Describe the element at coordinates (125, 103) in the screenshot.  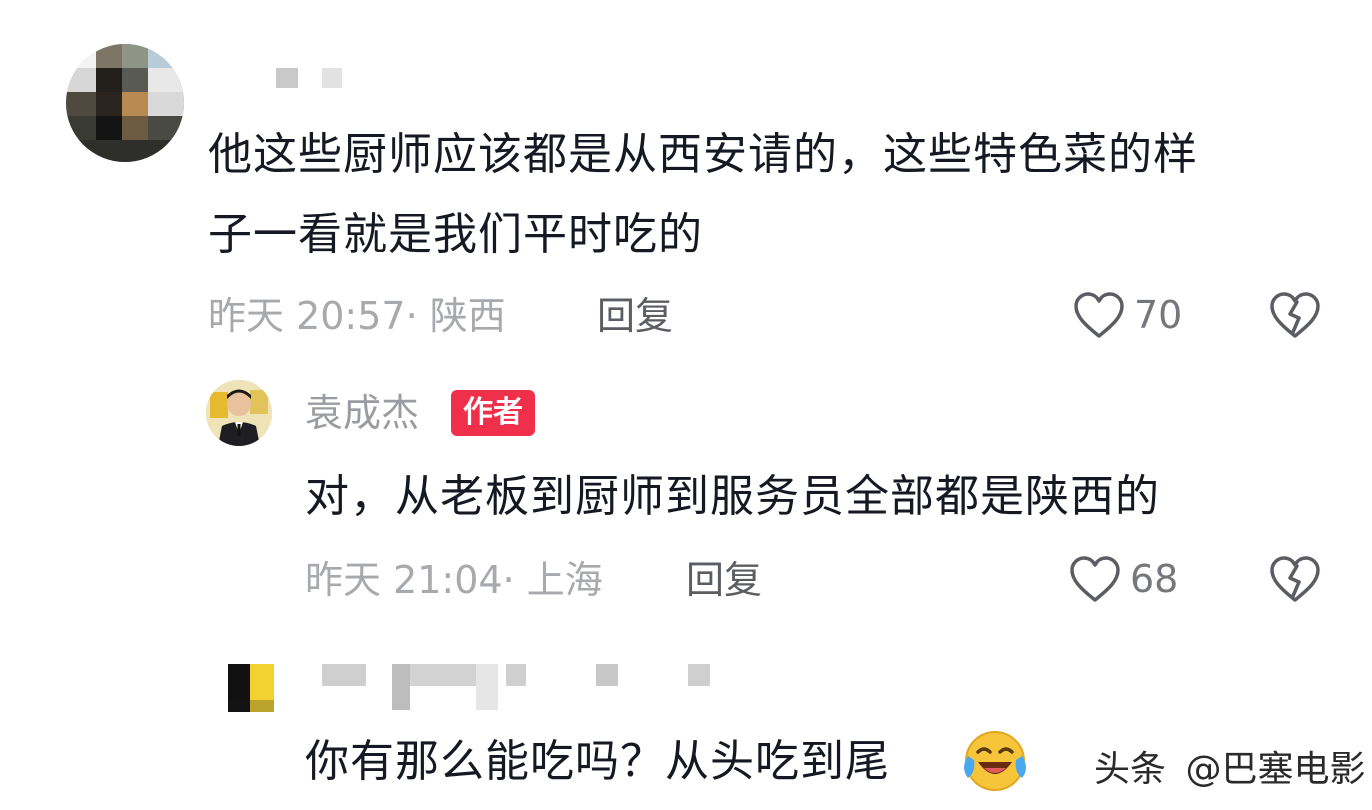
I see `commenter-1-avatar` at that location.